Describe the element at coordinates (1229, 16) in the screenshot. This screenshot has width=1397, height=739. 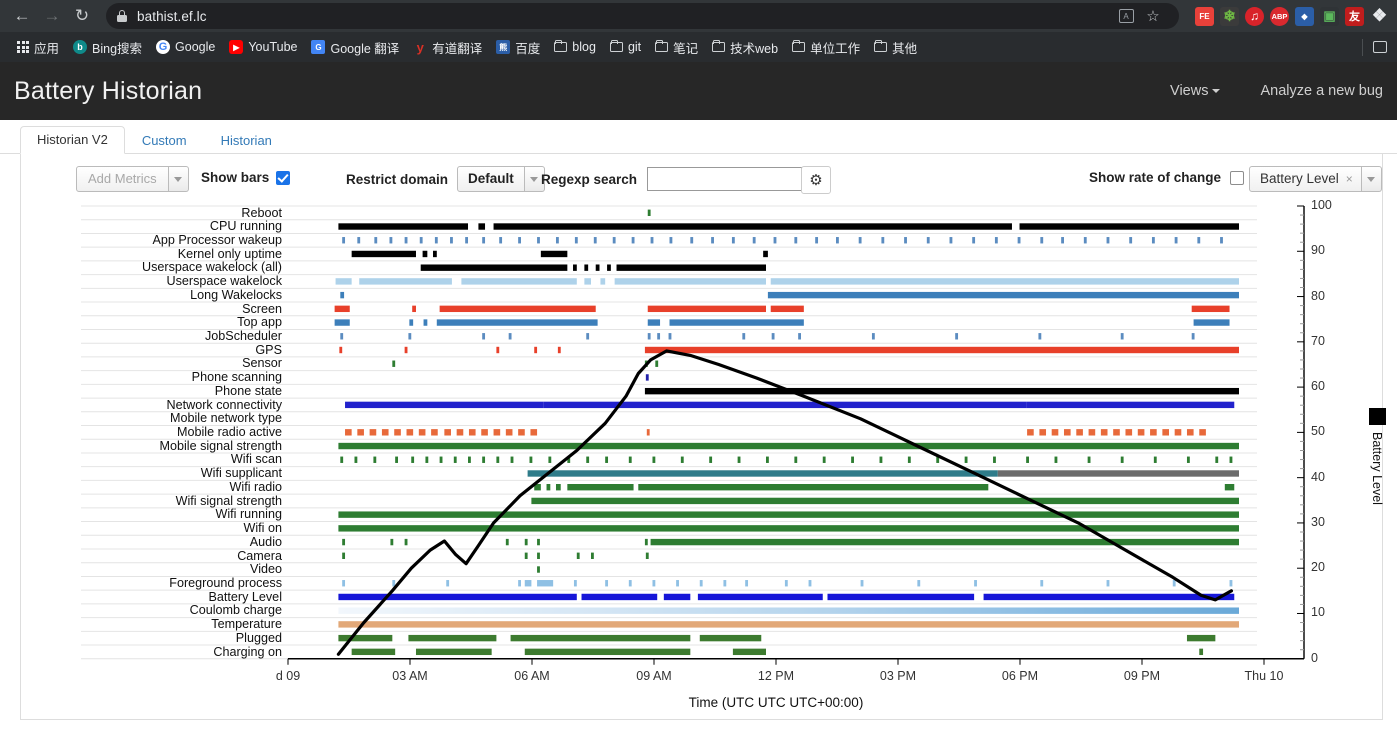
I see `evernote-extension-icon: ❄` at that location.